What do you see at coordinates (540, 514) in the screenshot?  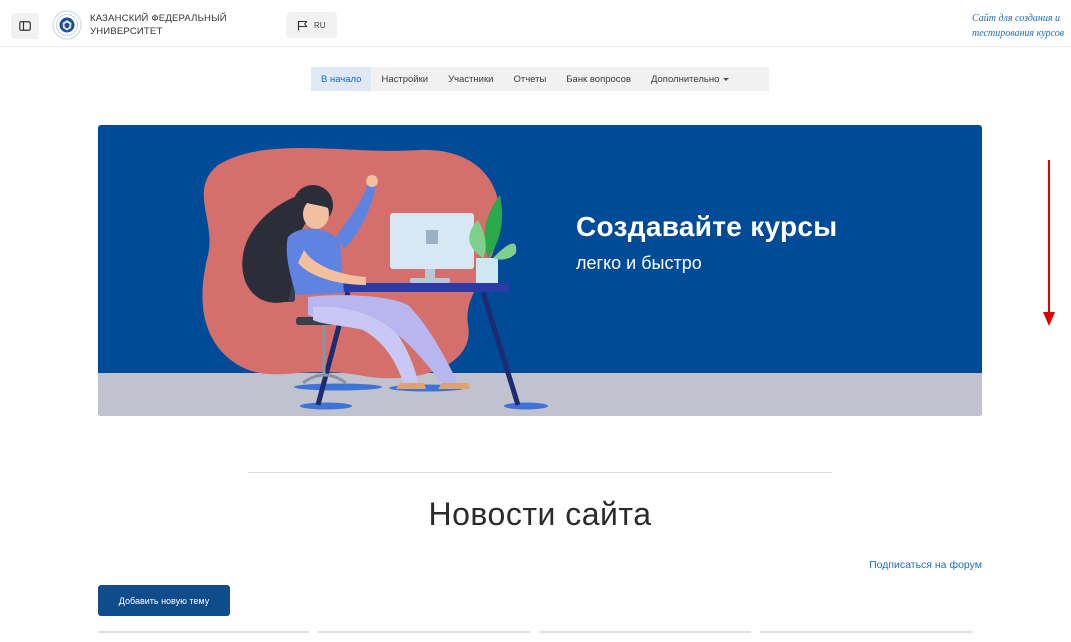 I see `news-section-title: Новости сайта` at bounding box center [540, 514].